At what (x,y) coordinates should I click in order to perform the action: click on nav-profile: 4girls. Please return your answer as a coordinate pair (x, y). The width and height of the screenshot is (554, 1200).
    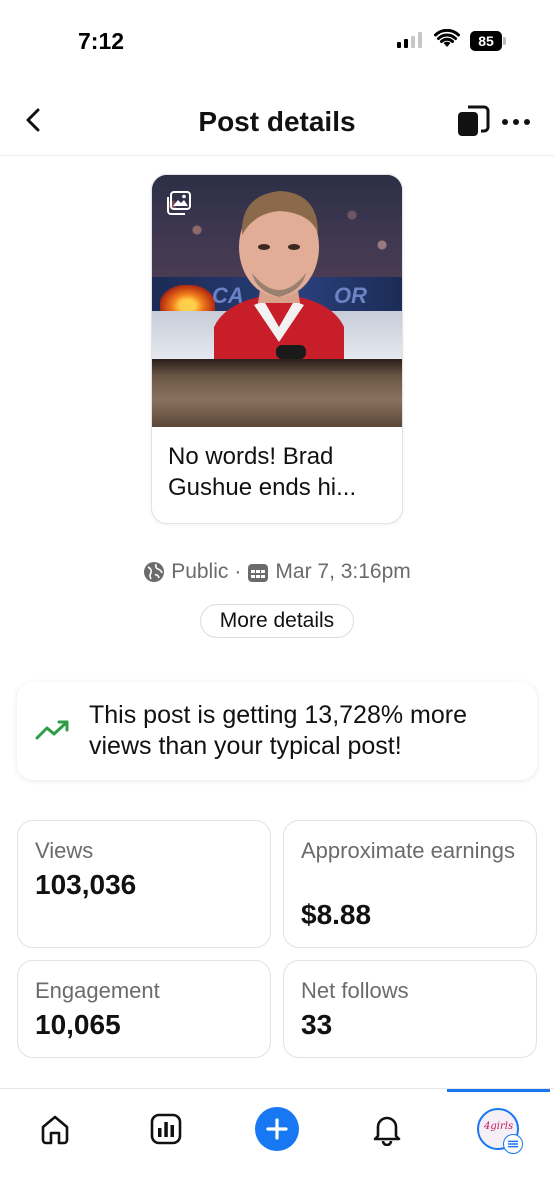
    Looking at the image, I should click on (498, 1130).